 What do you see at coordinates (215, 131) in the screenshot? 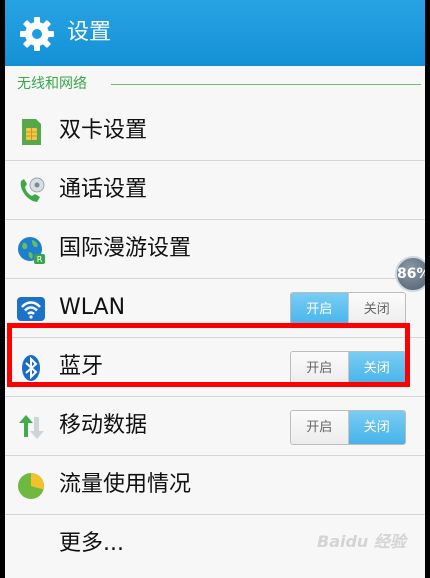
I see `settings-item-dual-sim: 双卡设置` at bounding box center [215, 131].